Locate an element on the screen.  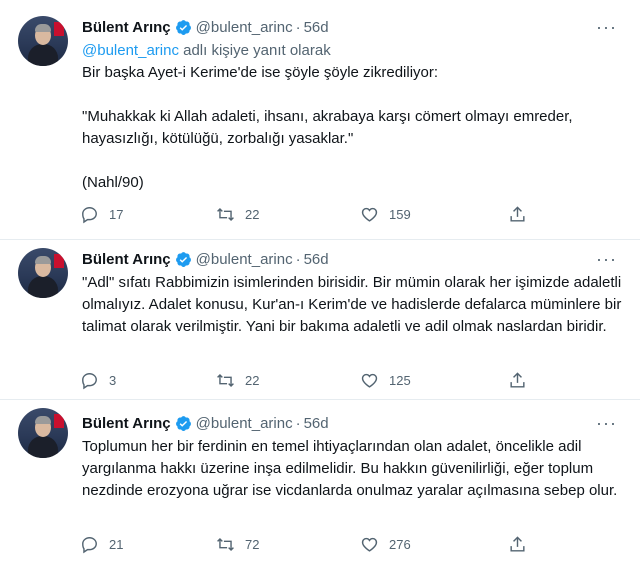
reply-button: 17 is located at coordinates (101, 214).